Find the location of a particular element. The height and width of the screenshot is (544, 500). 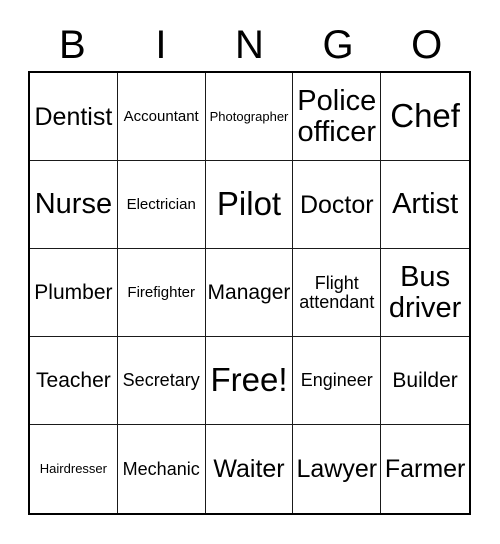

bingo-cell: Accountant is located at coordinates (161, 117).